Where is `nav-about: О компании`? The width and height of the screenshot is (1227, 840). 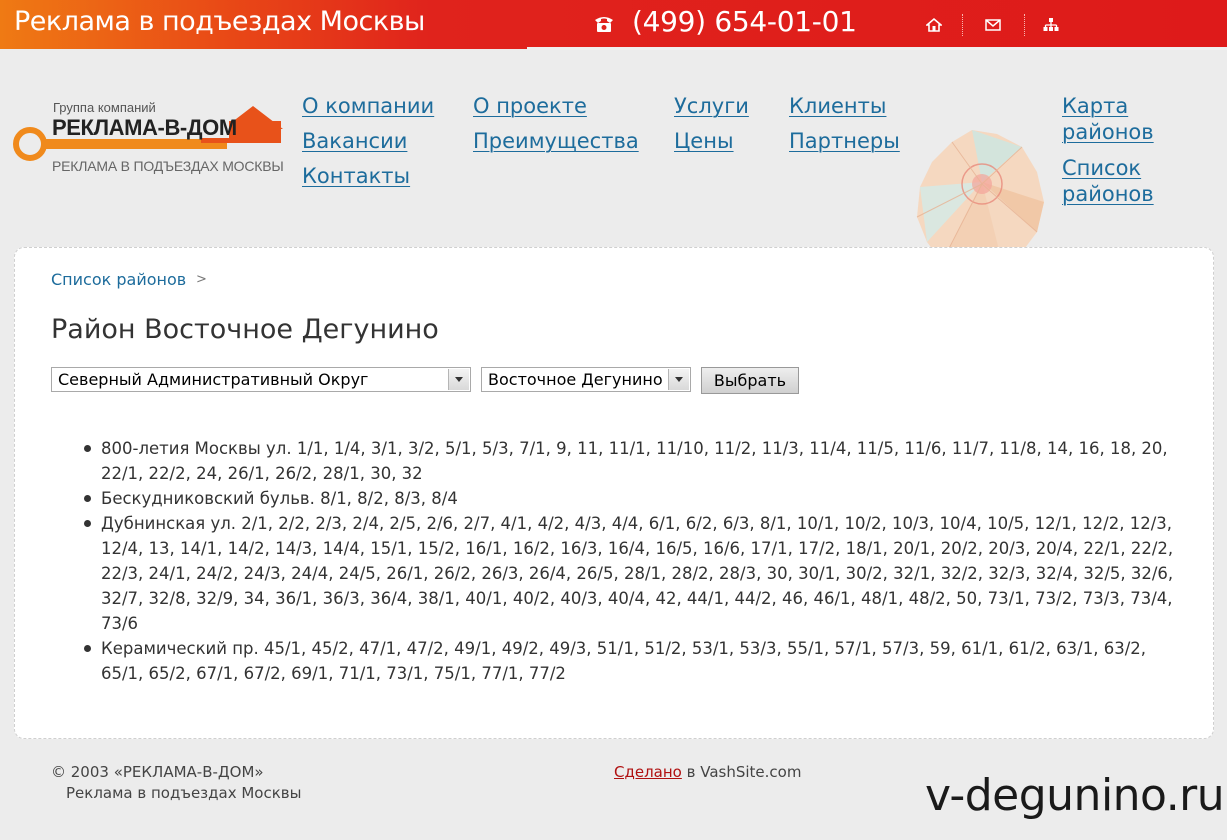
nav-about: О компании is located at coordinates (368, 106).